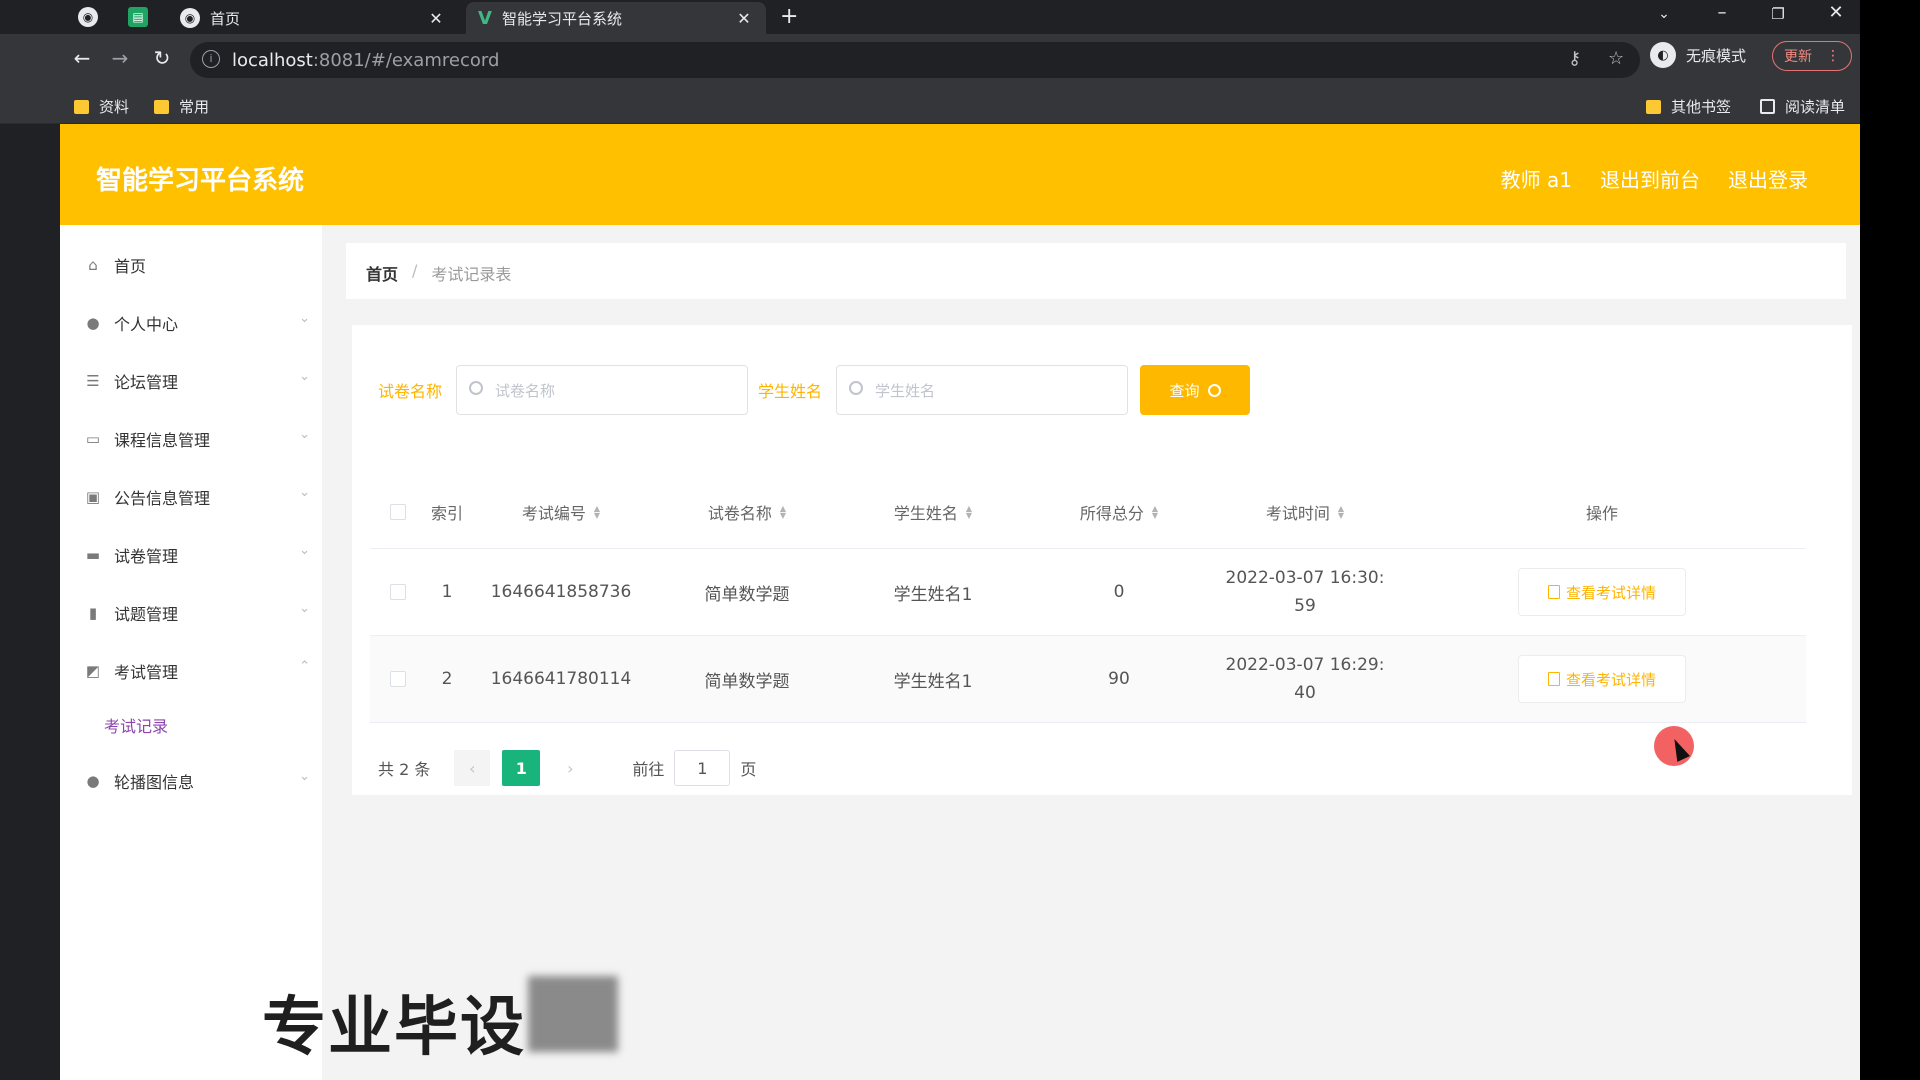  Describe the element at coordinates (1096, 271) in the screenshot. I see `breadcrumb-bar: 首页 / 考试记录表` at that location.